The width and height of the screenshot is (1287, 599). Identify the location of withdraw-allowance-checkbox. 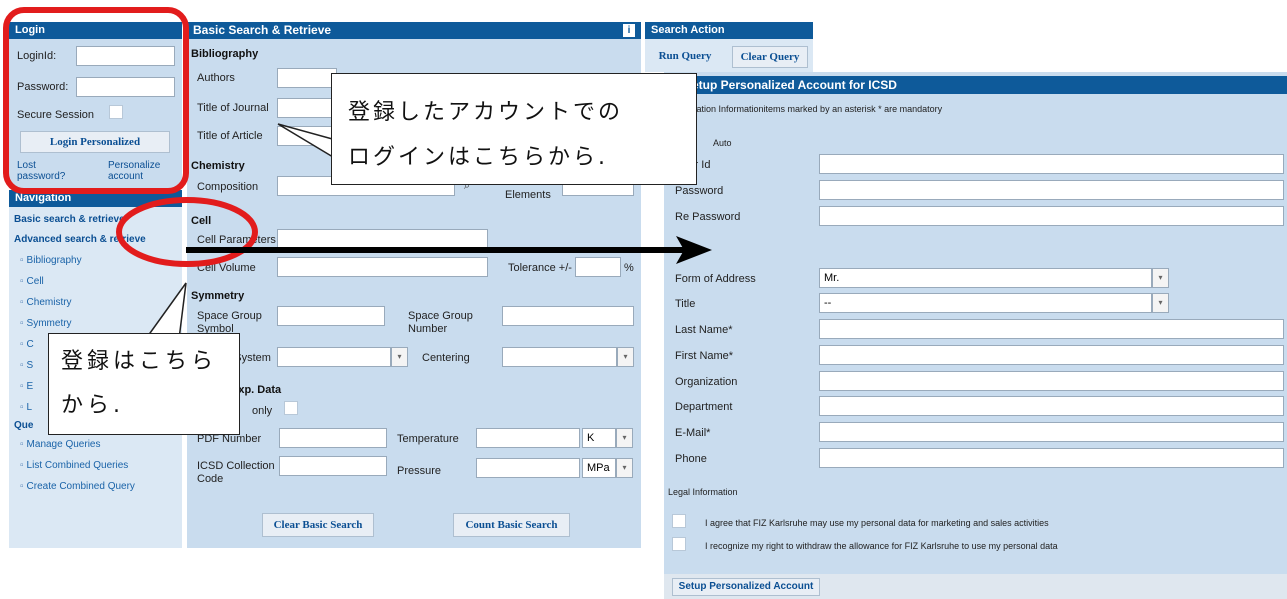
(679, 544).